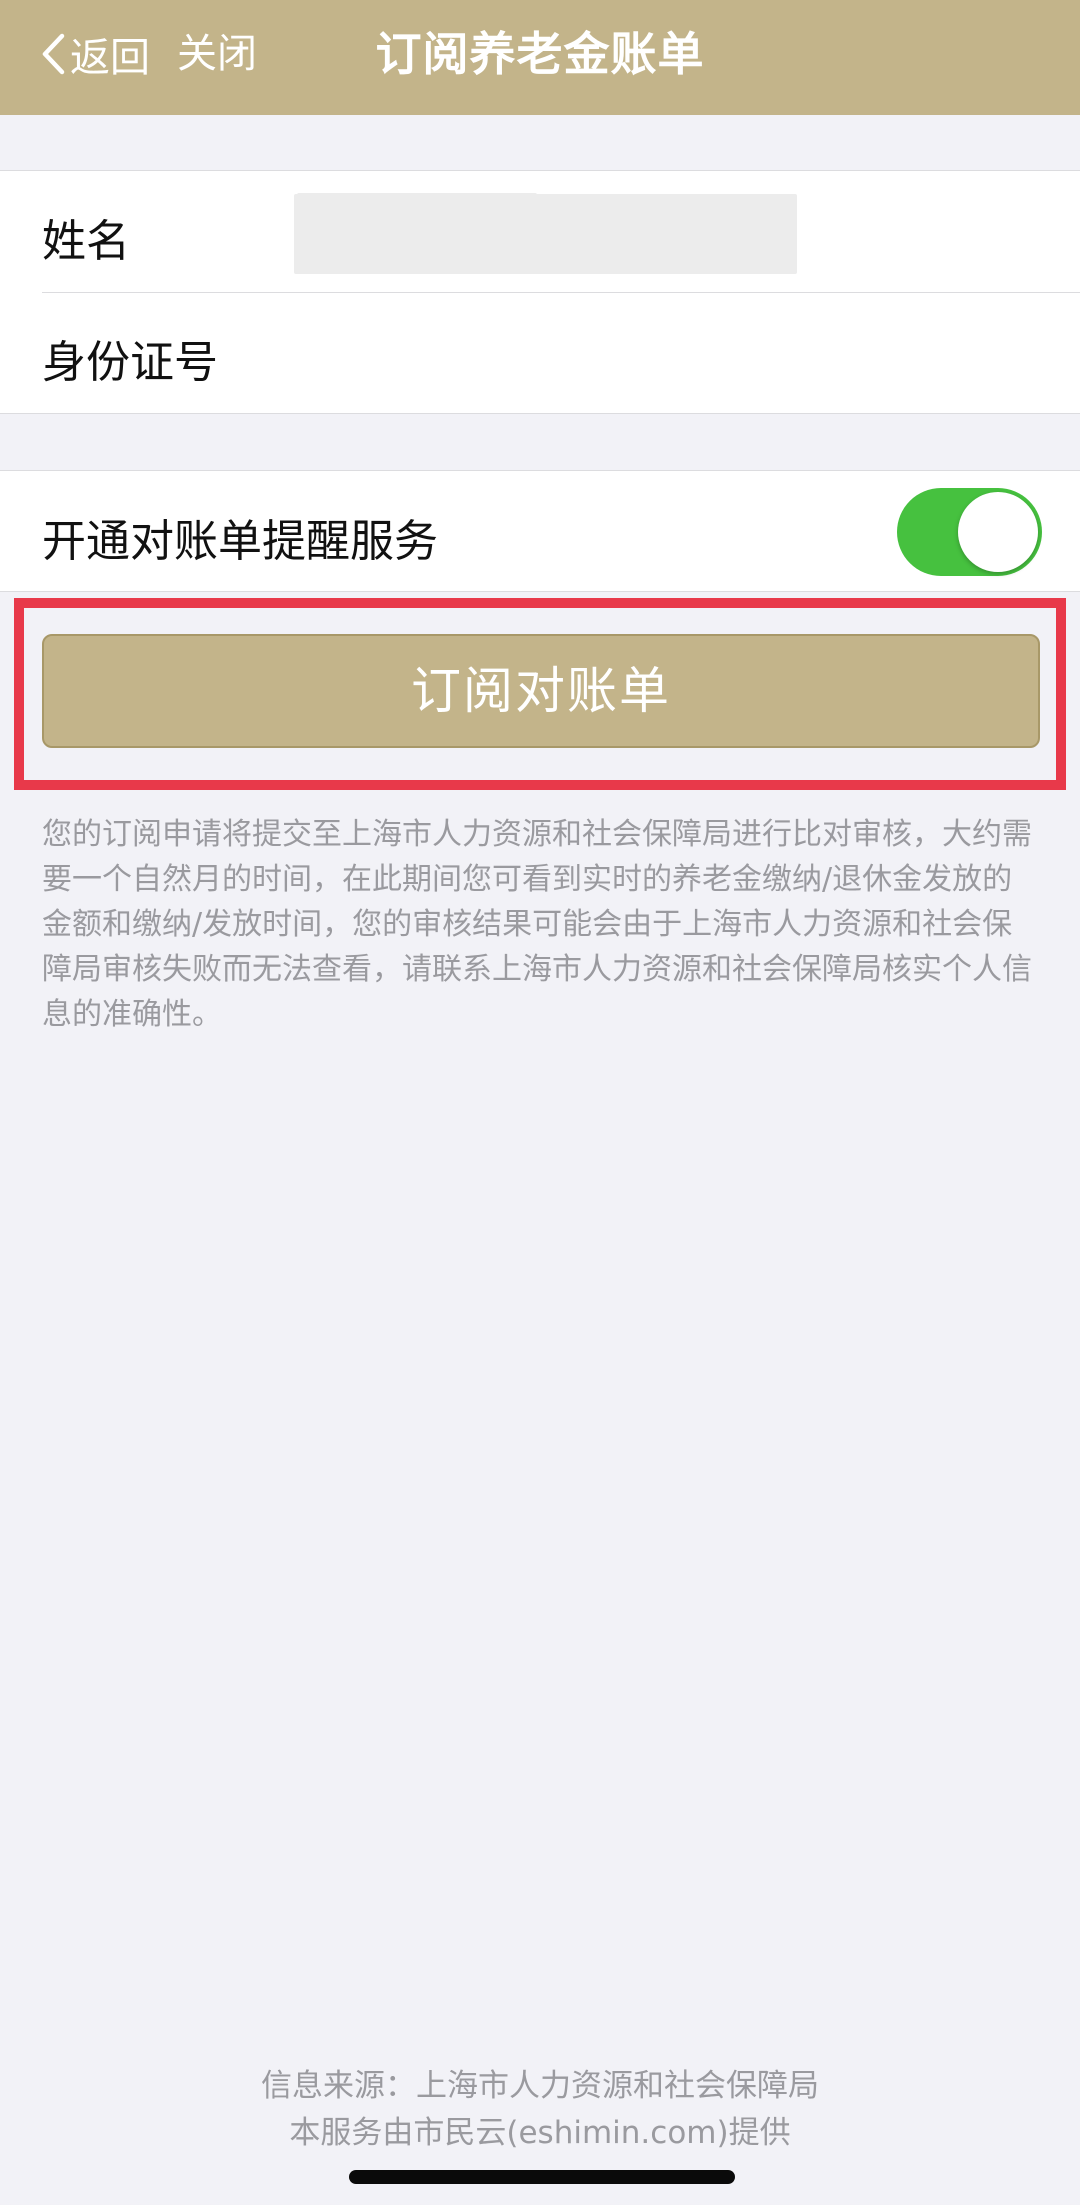  I want to click on personal-info-group: 姓名 身份证号, so click(540, 292).